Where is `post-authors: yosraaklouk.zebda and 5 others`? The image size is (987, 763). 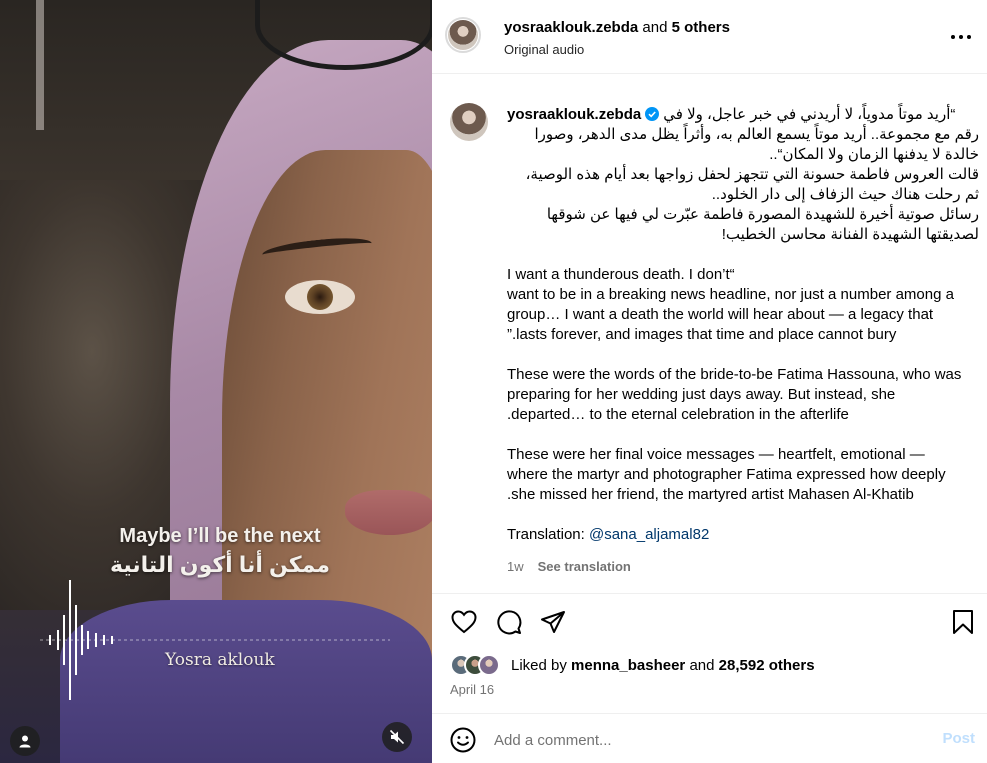 post-authors: yosraaklouk.zebda and 5 others is located at coordinates (617, 27).